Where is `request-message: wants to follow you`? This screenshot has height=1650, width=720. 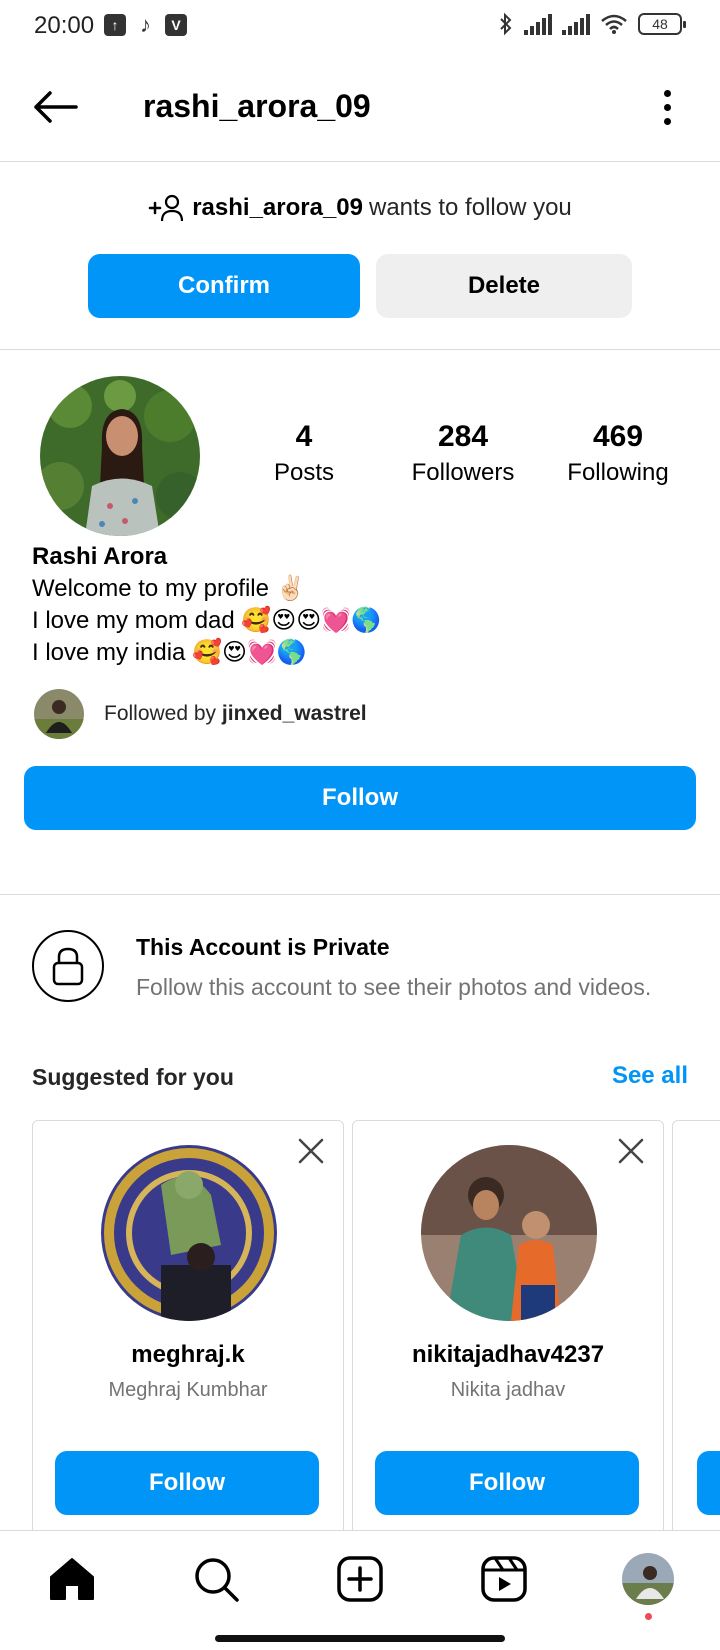
request-message: wants to follow you is located at coordinates (470, 207).